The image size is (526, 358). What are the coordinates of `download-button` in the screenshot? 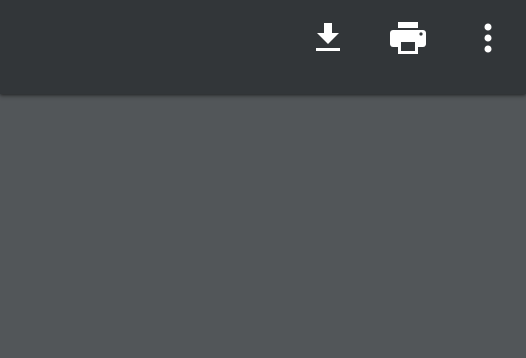 It's located at (328, 38).